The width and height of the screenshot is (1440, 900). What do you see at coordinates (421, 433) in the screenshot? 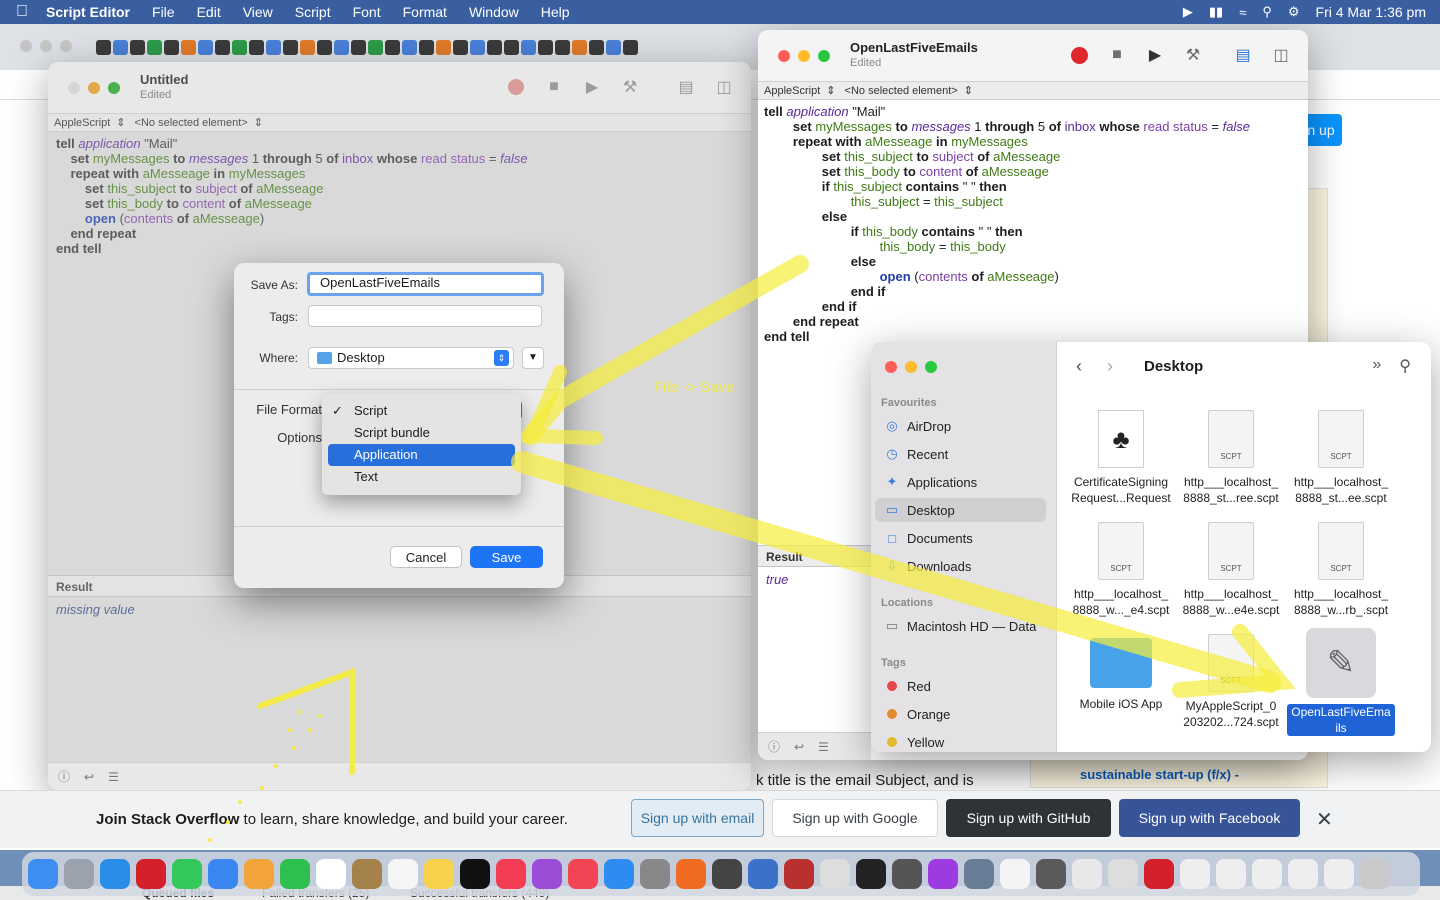
I see `format-option-script-bundle: Script bundle` at bounding box center [421, 433].